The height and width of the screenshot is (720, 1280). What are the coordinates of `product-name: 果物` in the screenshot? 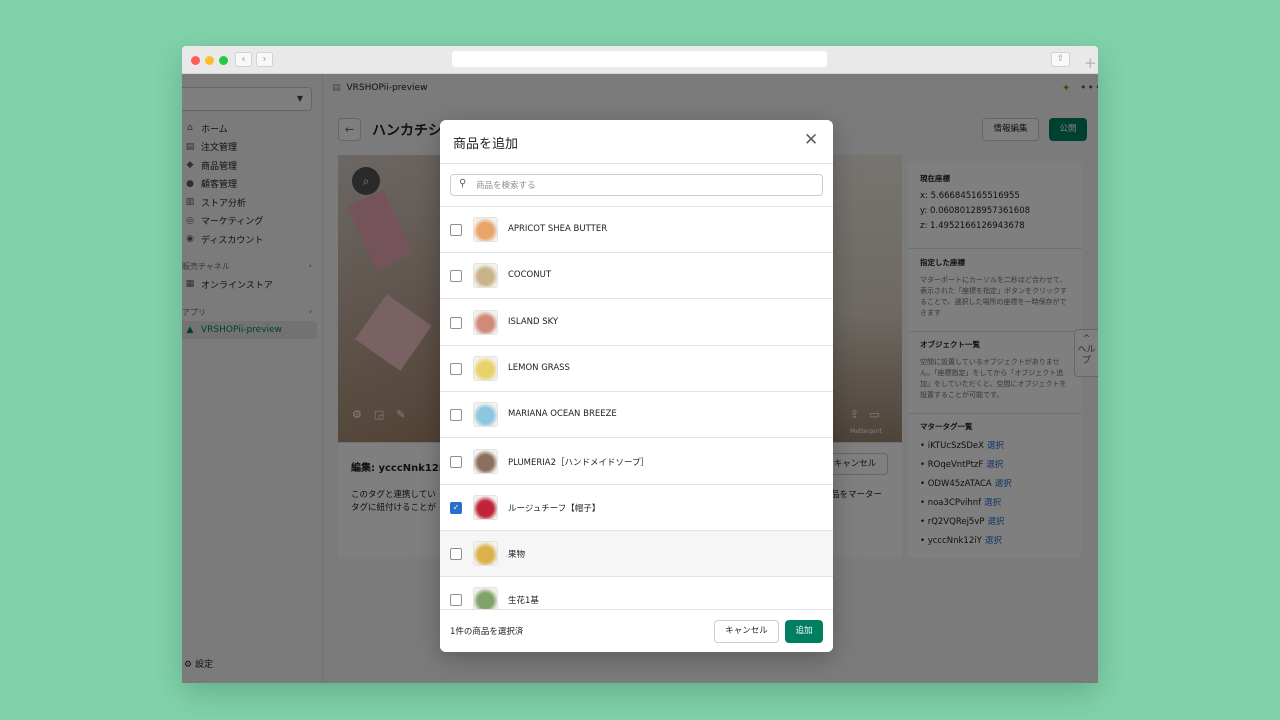 It's located at (517, 555).